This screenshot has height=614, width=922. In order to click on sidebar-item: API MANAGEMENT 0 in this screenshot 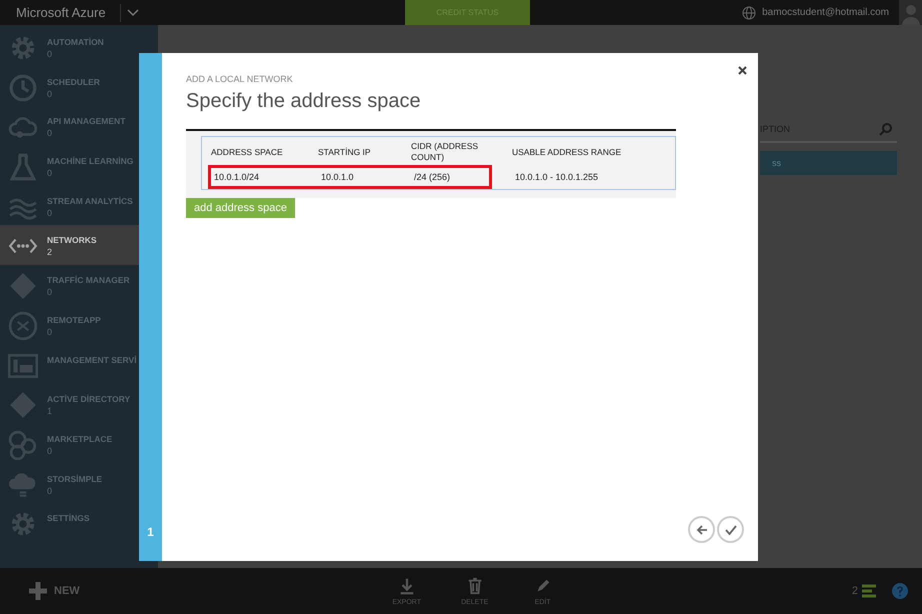, I will do `click(79, 126)`.